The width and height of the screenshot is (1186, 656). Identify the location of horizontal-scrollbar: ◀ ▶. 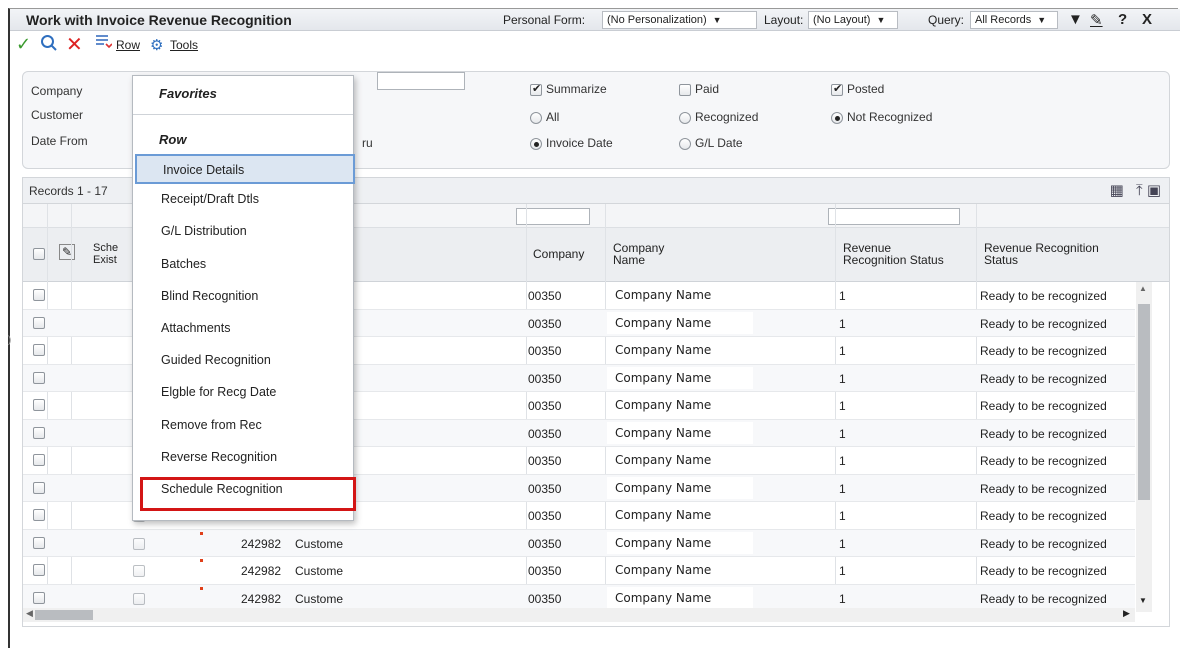
(579, 615).